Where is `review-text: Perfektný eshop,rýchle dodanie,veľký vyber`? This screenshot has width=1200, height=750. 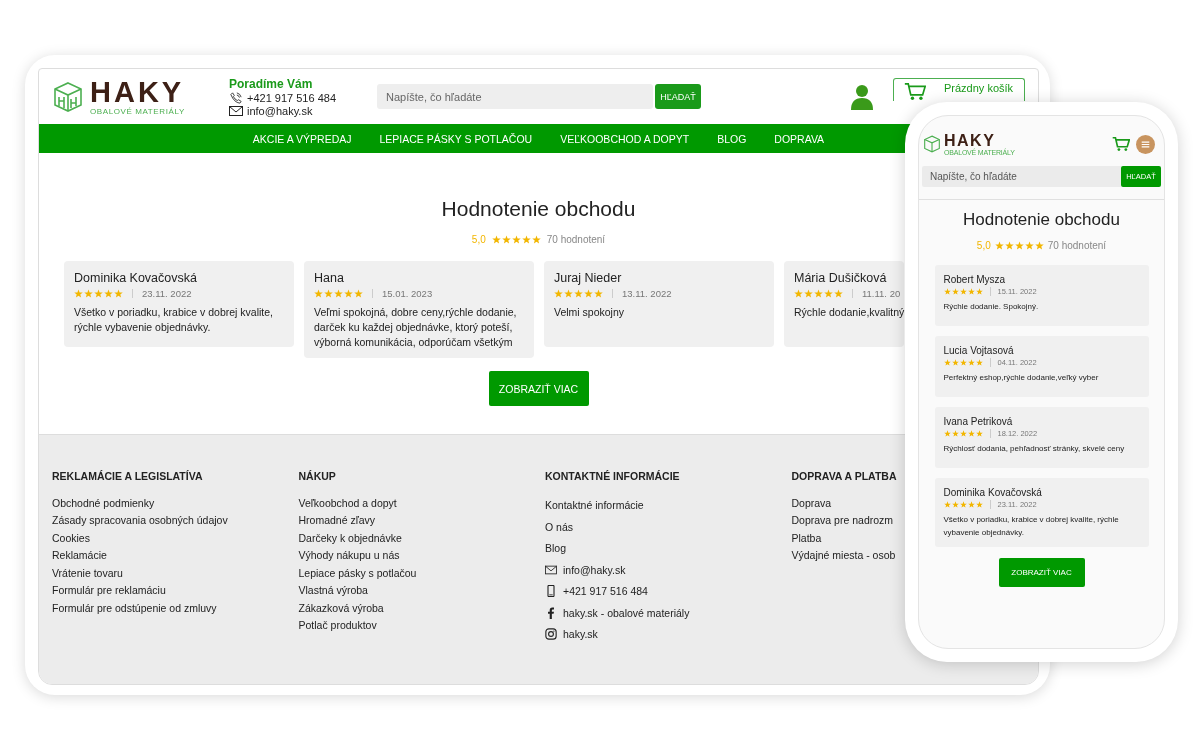
review-text: Perfektný eshop,rýchle dodanie,veľký vyber is located at coordinates (1021, 378).